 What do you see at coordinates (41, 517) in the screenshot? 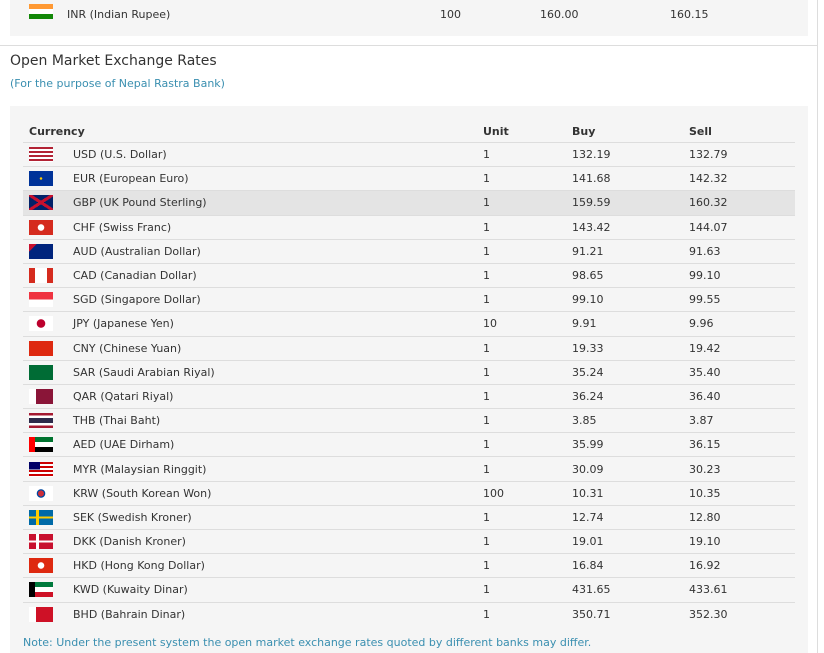
I see `flag-sek-icon` at bounding box center [41, 517].